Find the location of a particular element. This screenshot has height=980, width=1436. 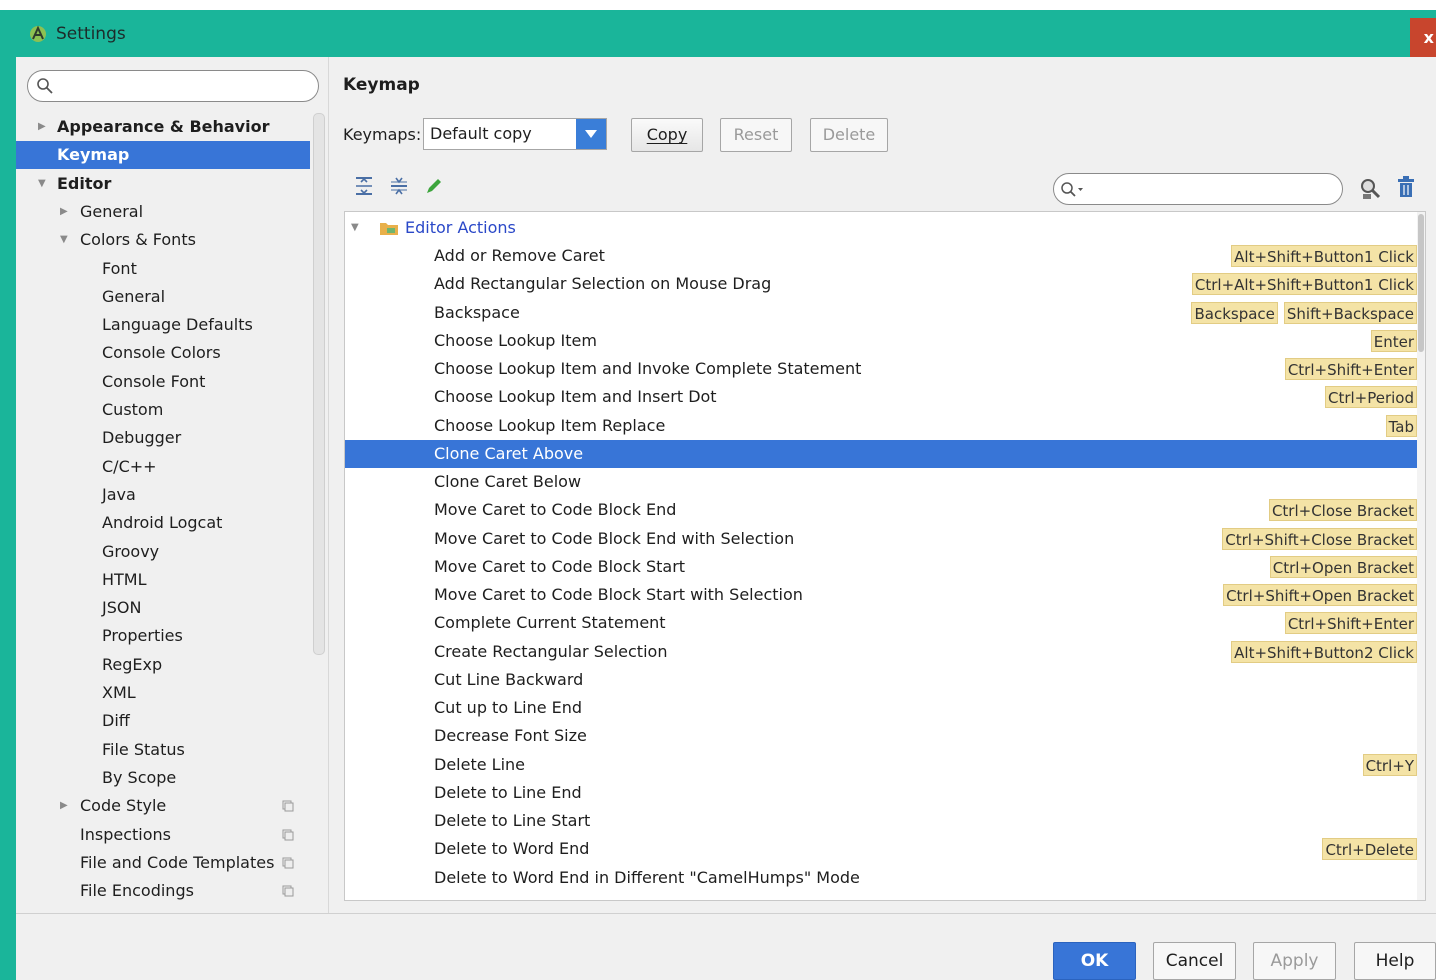

action-filter-input is located at coordinates (1198, 189).